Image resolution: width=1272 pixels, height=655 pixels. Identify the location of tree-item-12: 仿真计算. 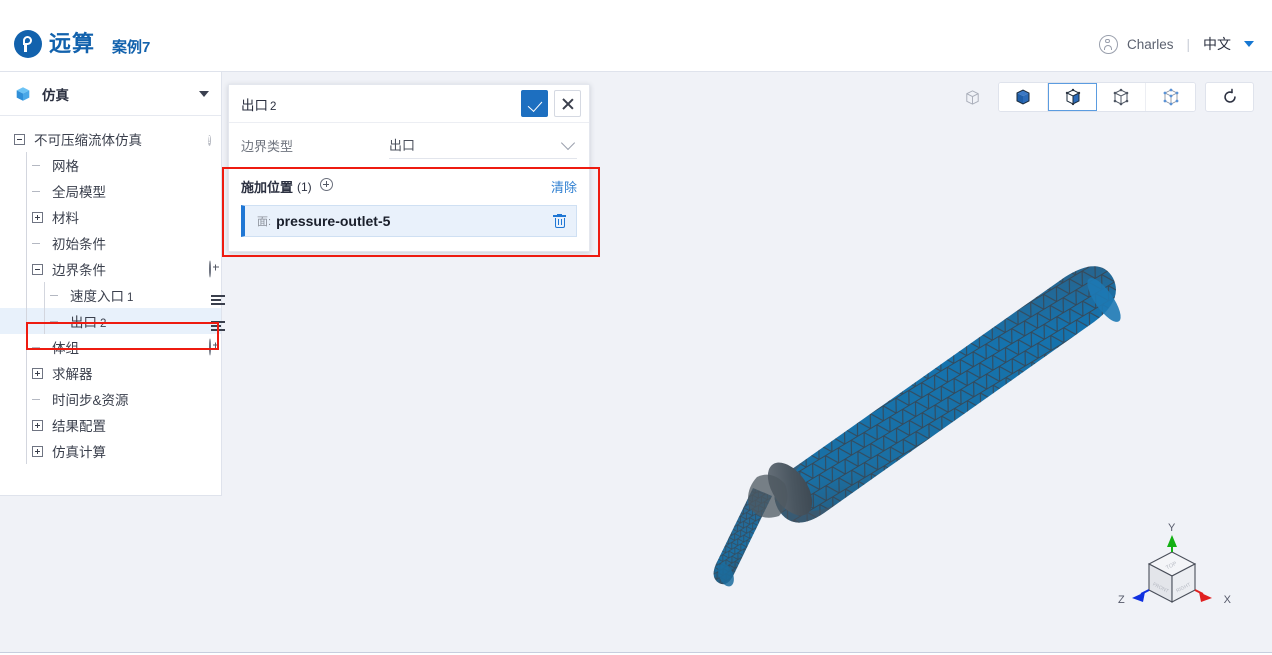
(110, 451).